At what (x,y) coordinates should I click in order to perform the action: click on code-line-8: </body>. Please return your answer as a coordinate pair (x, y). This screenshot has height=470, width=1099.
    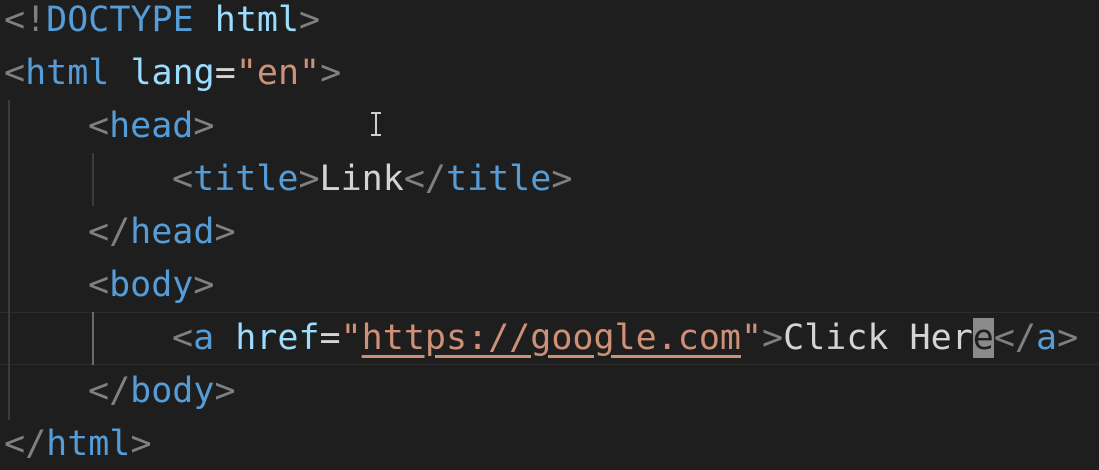
    Looking at the image, I should click on (162, 391).